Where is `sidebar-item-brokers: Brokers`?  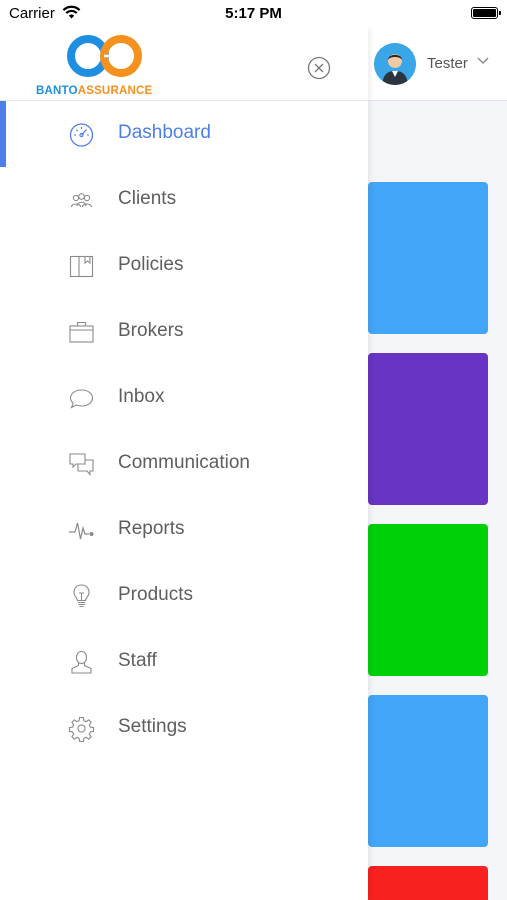
sidebar-item-brokers: Brokers is located at coordinates (184, 332).